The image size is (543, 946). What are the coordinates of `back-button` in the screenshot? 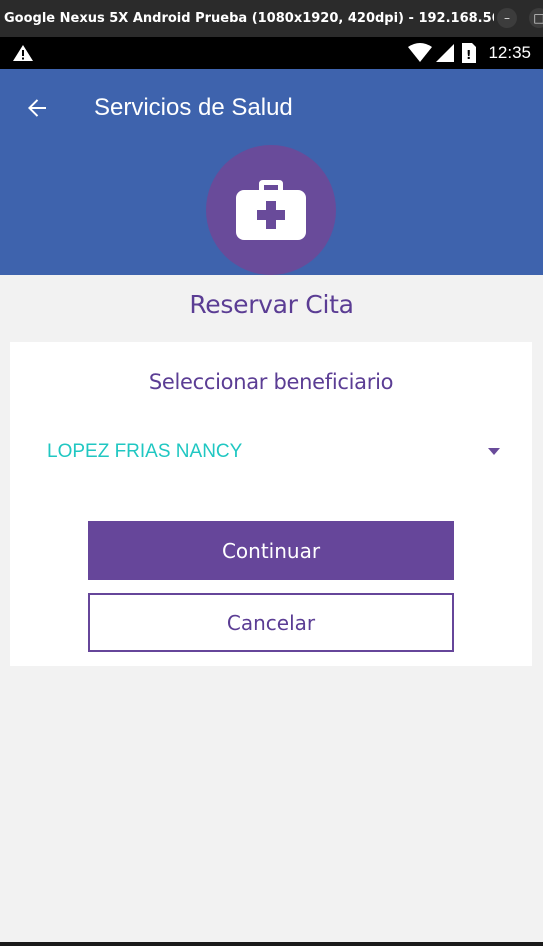 It's located at (37, 108).